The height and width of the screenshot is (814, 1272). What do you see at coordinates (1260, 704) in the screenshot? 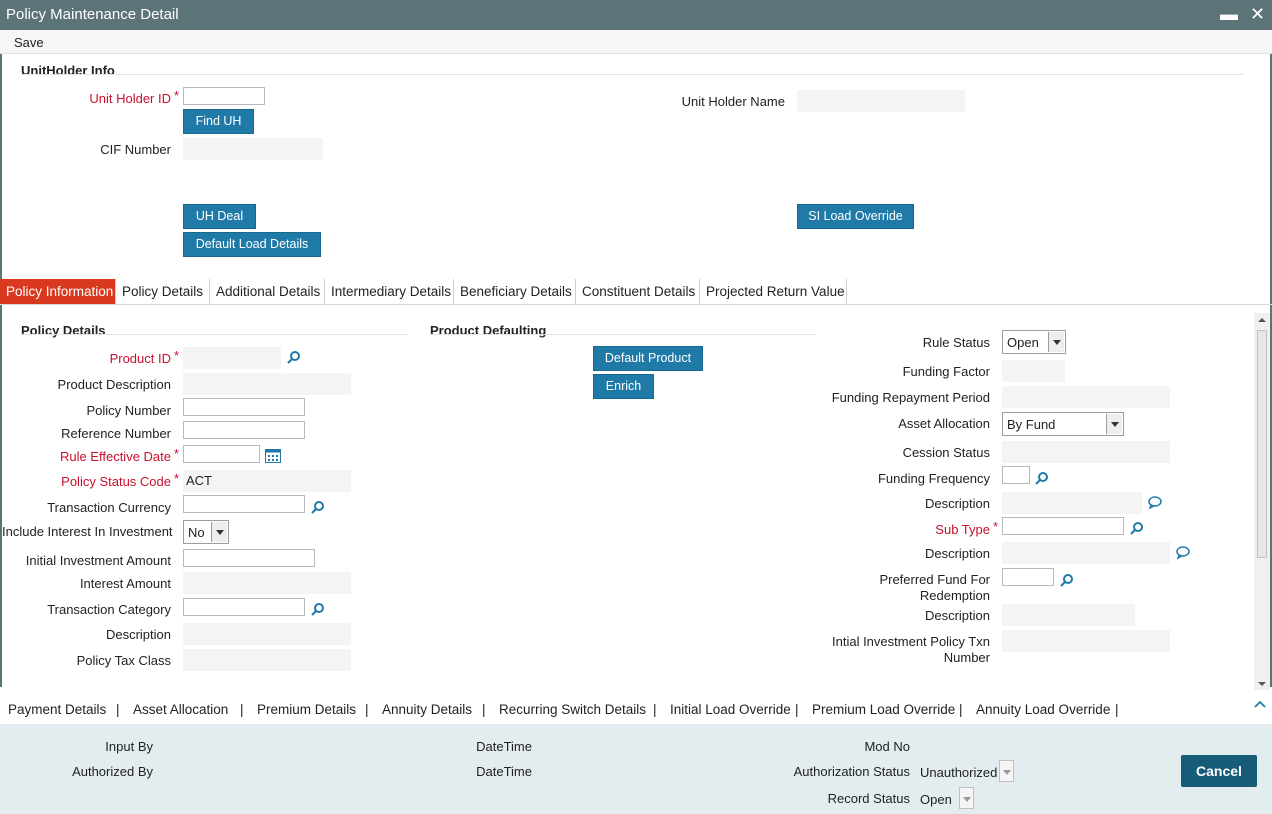
I see `collapse-up-icon` at bounding box center [1260, 704].